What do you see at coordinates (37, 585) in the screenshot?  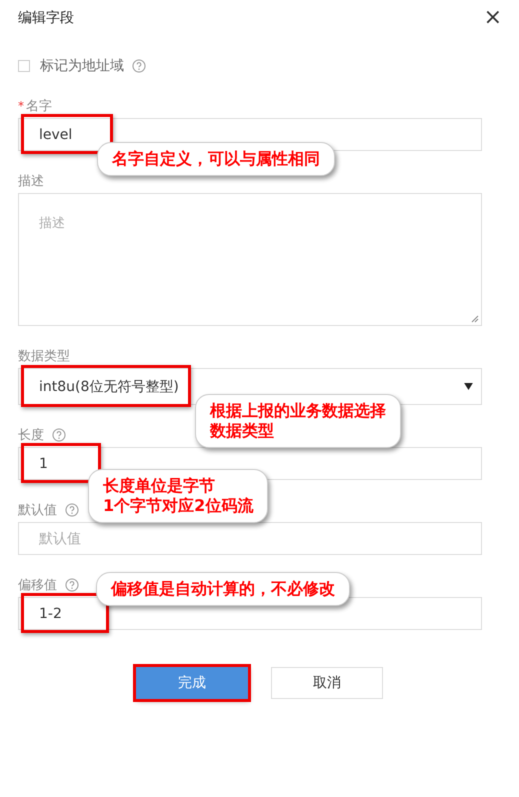 I see `field-label: 偏移值` at bounding box center [37, 585].